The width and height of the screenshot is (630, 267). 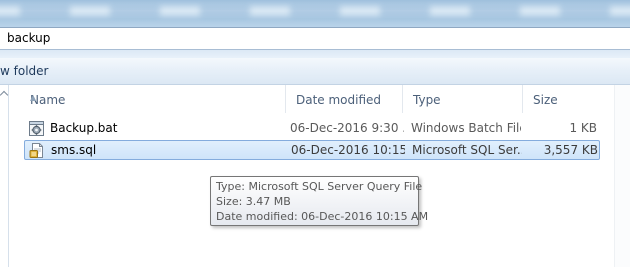 What do you see at coordinates (33, 97) in the screenshot?
I see `sort-ascending-icon: ▲` at bounding box center [33, 97].